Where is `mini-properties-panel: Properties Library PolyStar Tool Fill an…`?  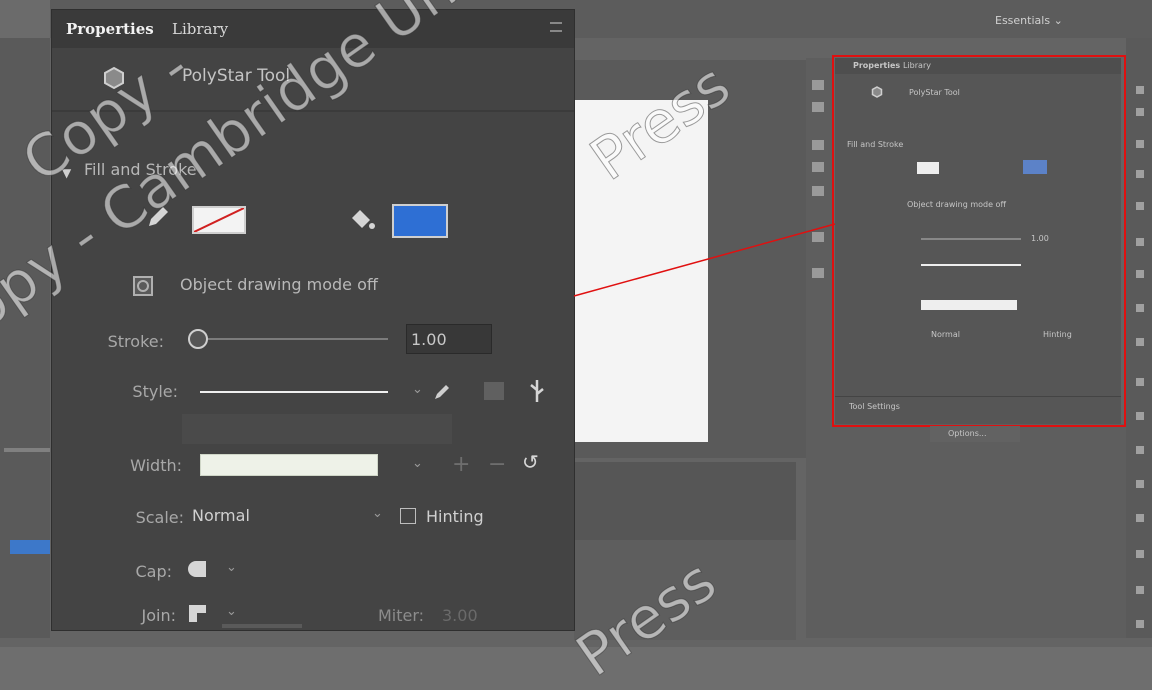
mini-properties-panel: Properties Library PolyStar Tool Fill an… is located at coordinates (978, 241).